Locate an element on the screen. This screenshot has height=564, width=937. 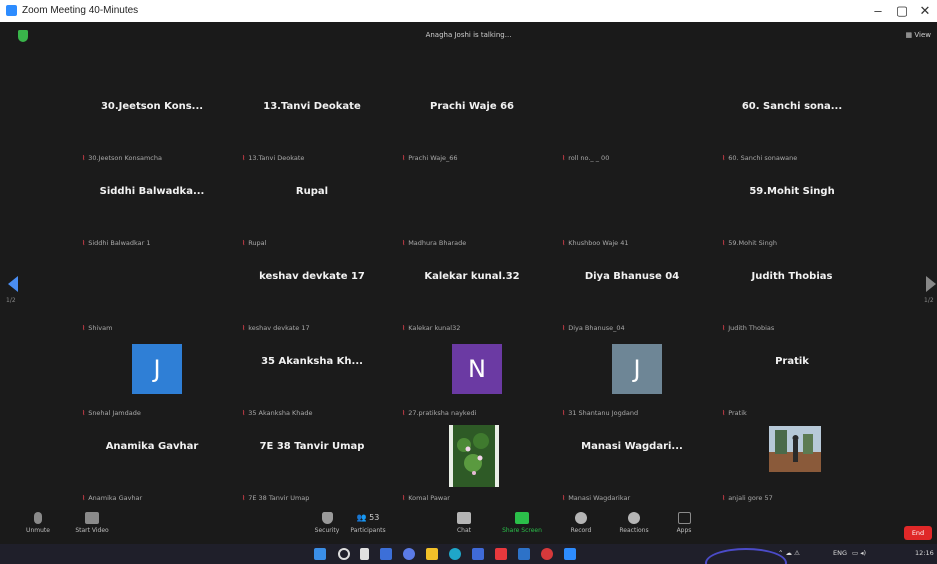
participant-name: Madhura Bharade is located at coordinates (437, 243).